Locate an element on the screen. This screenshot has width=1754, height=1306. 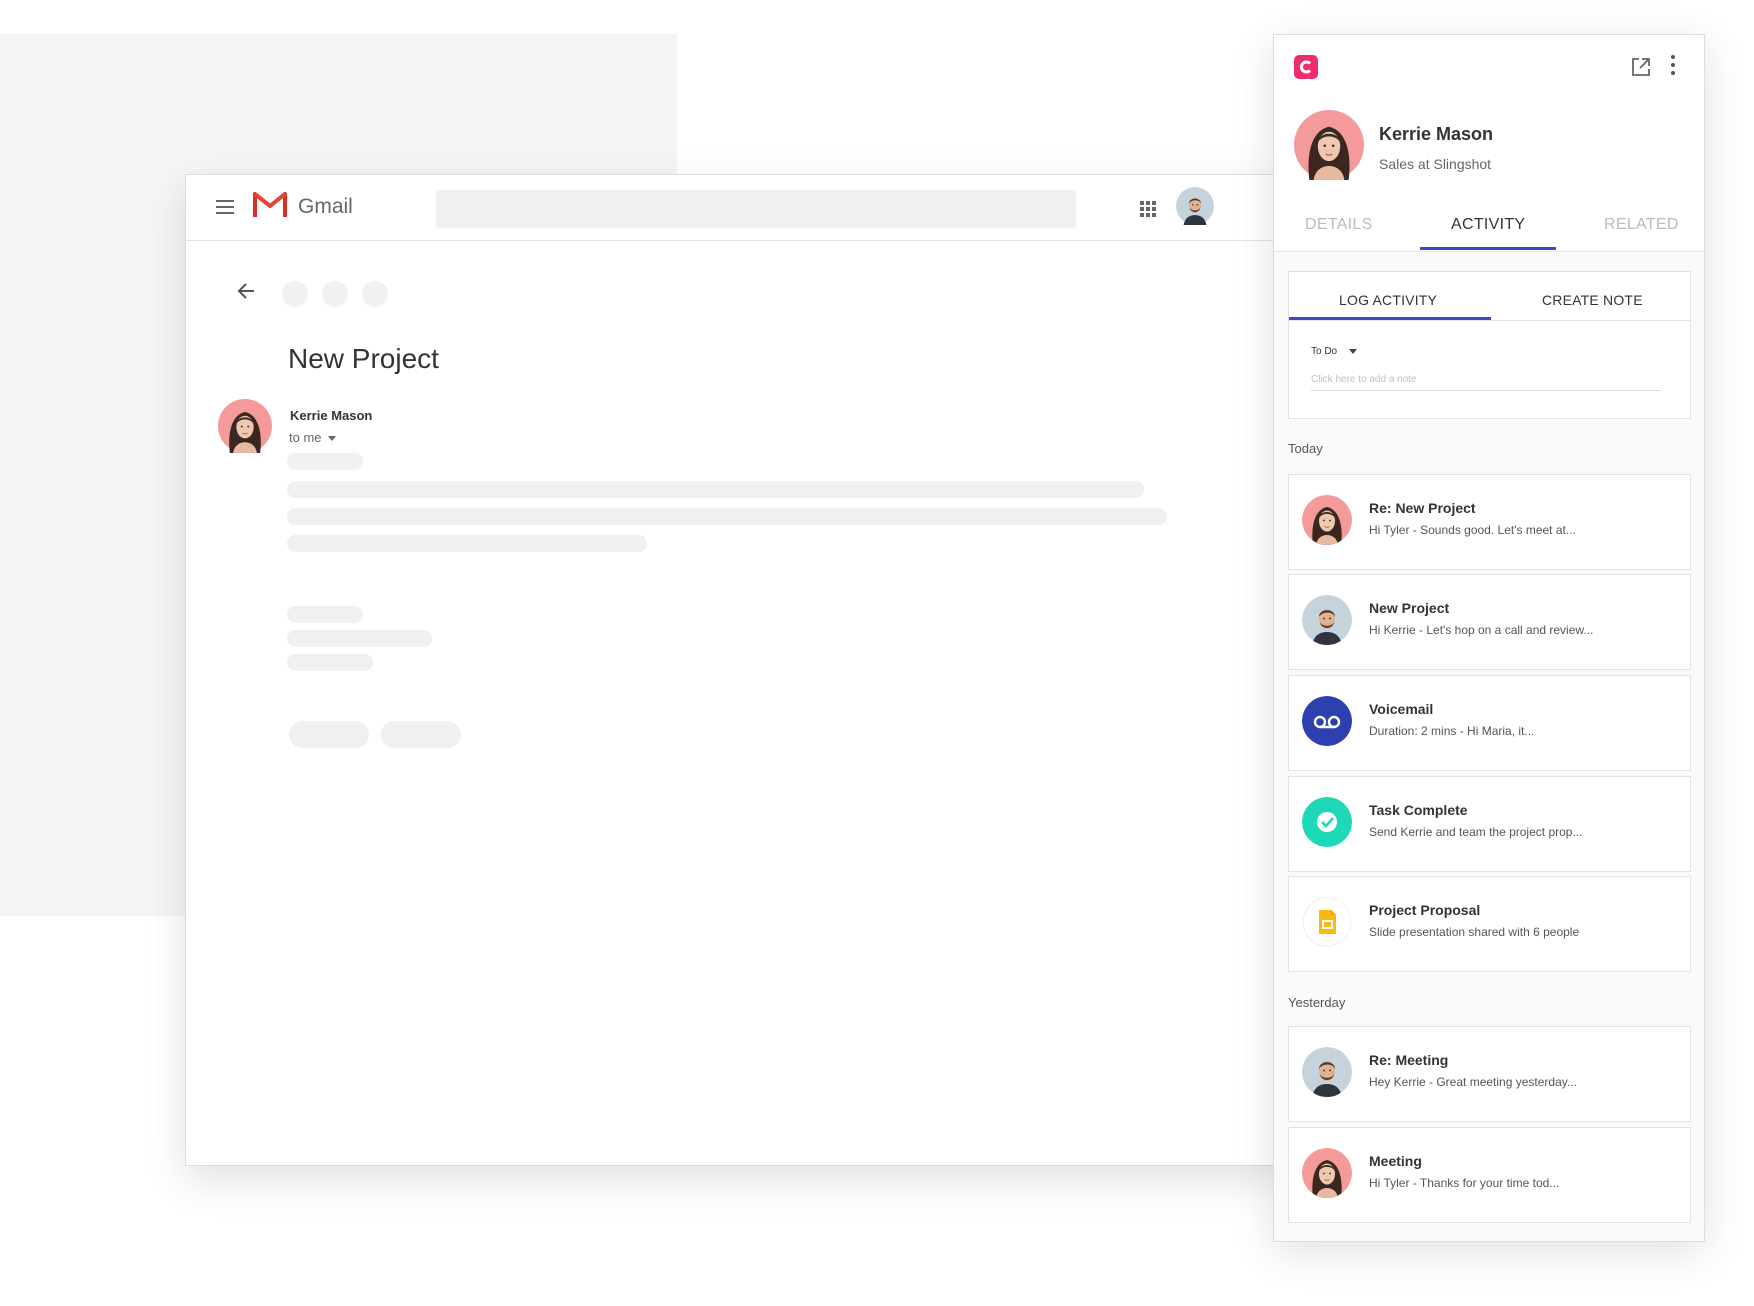
activity-title: Task Complete is located at coordinates (1418, 810).